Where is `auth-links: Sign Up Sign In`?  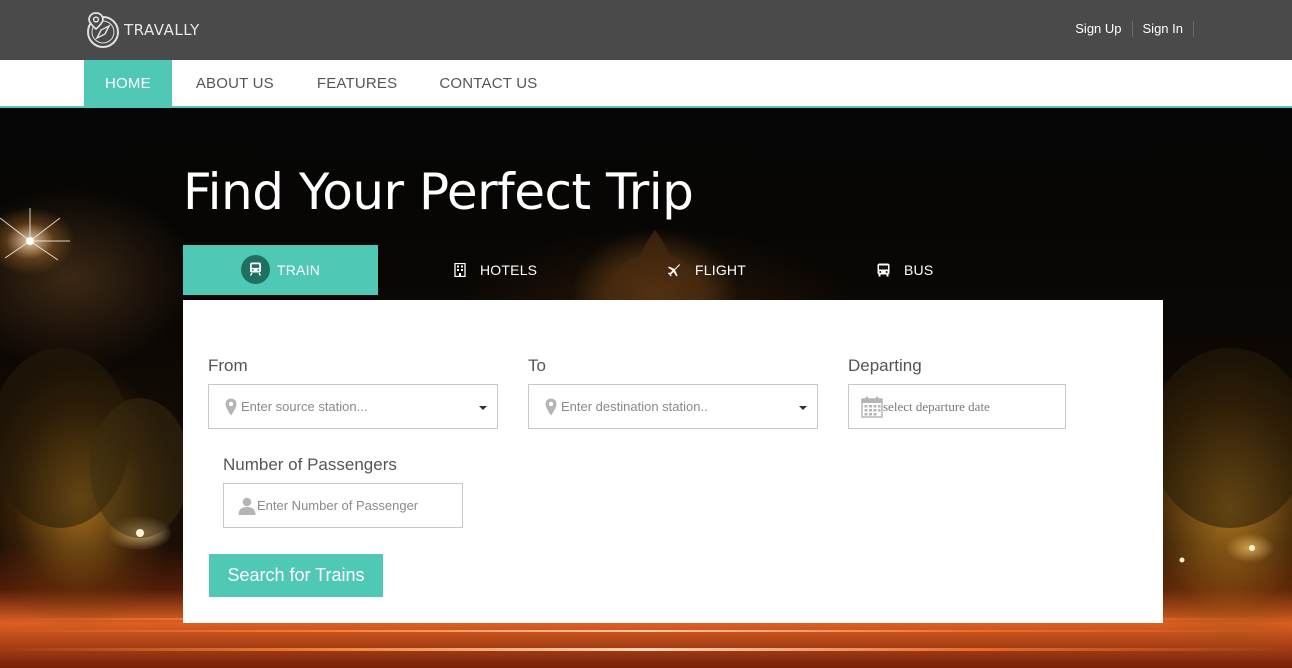
auth-links: Sign Up Sign In is located at coordinates (1129, 29).